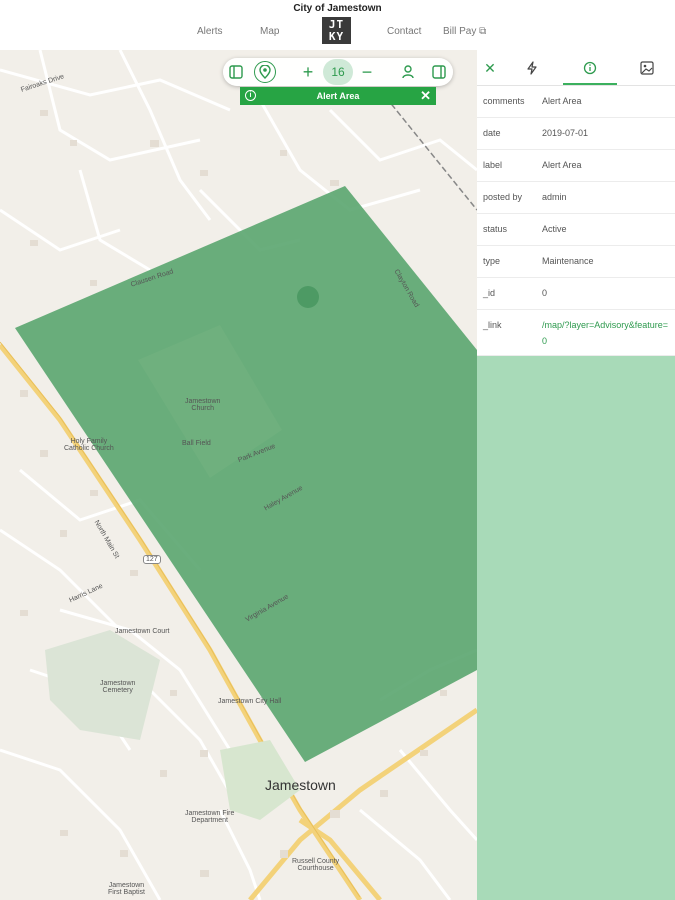 The width and height of the screenshot is (675, 900). Describe the element at coordinates (565, 133) in the screenshot. I see `prop-value: 2019-07-01` at that location.